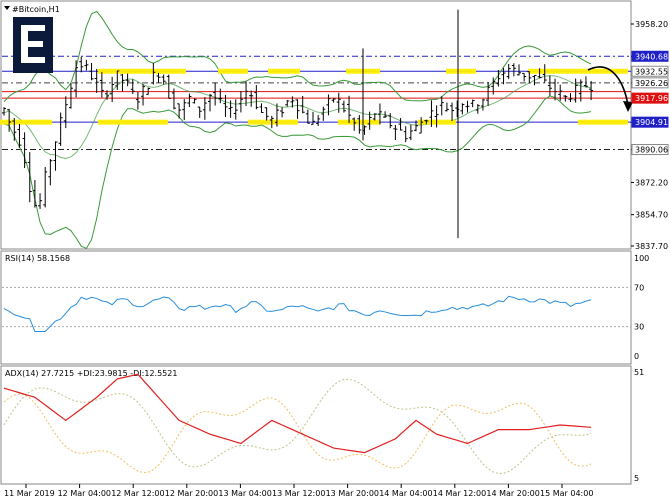 The image size is (670, 502). Describe the element at coordinates (29, 493) in the screenshot. I see `time-label: 11 Mar 2019` at that location.